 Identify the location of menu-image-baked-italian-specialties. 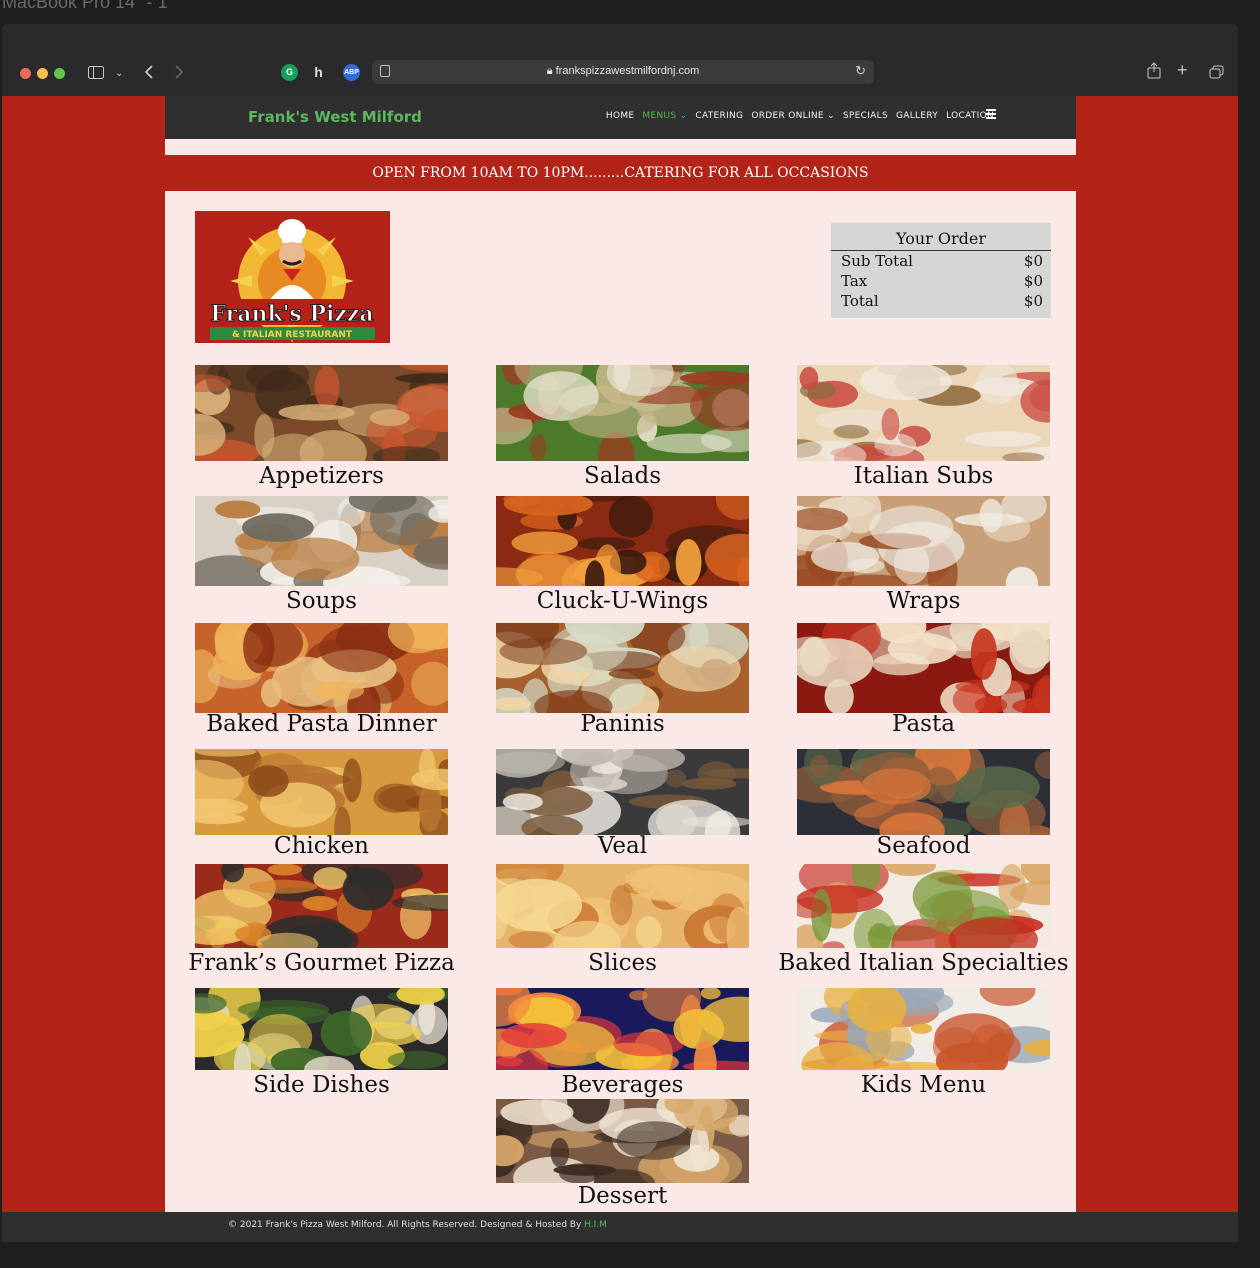
(923, 906).